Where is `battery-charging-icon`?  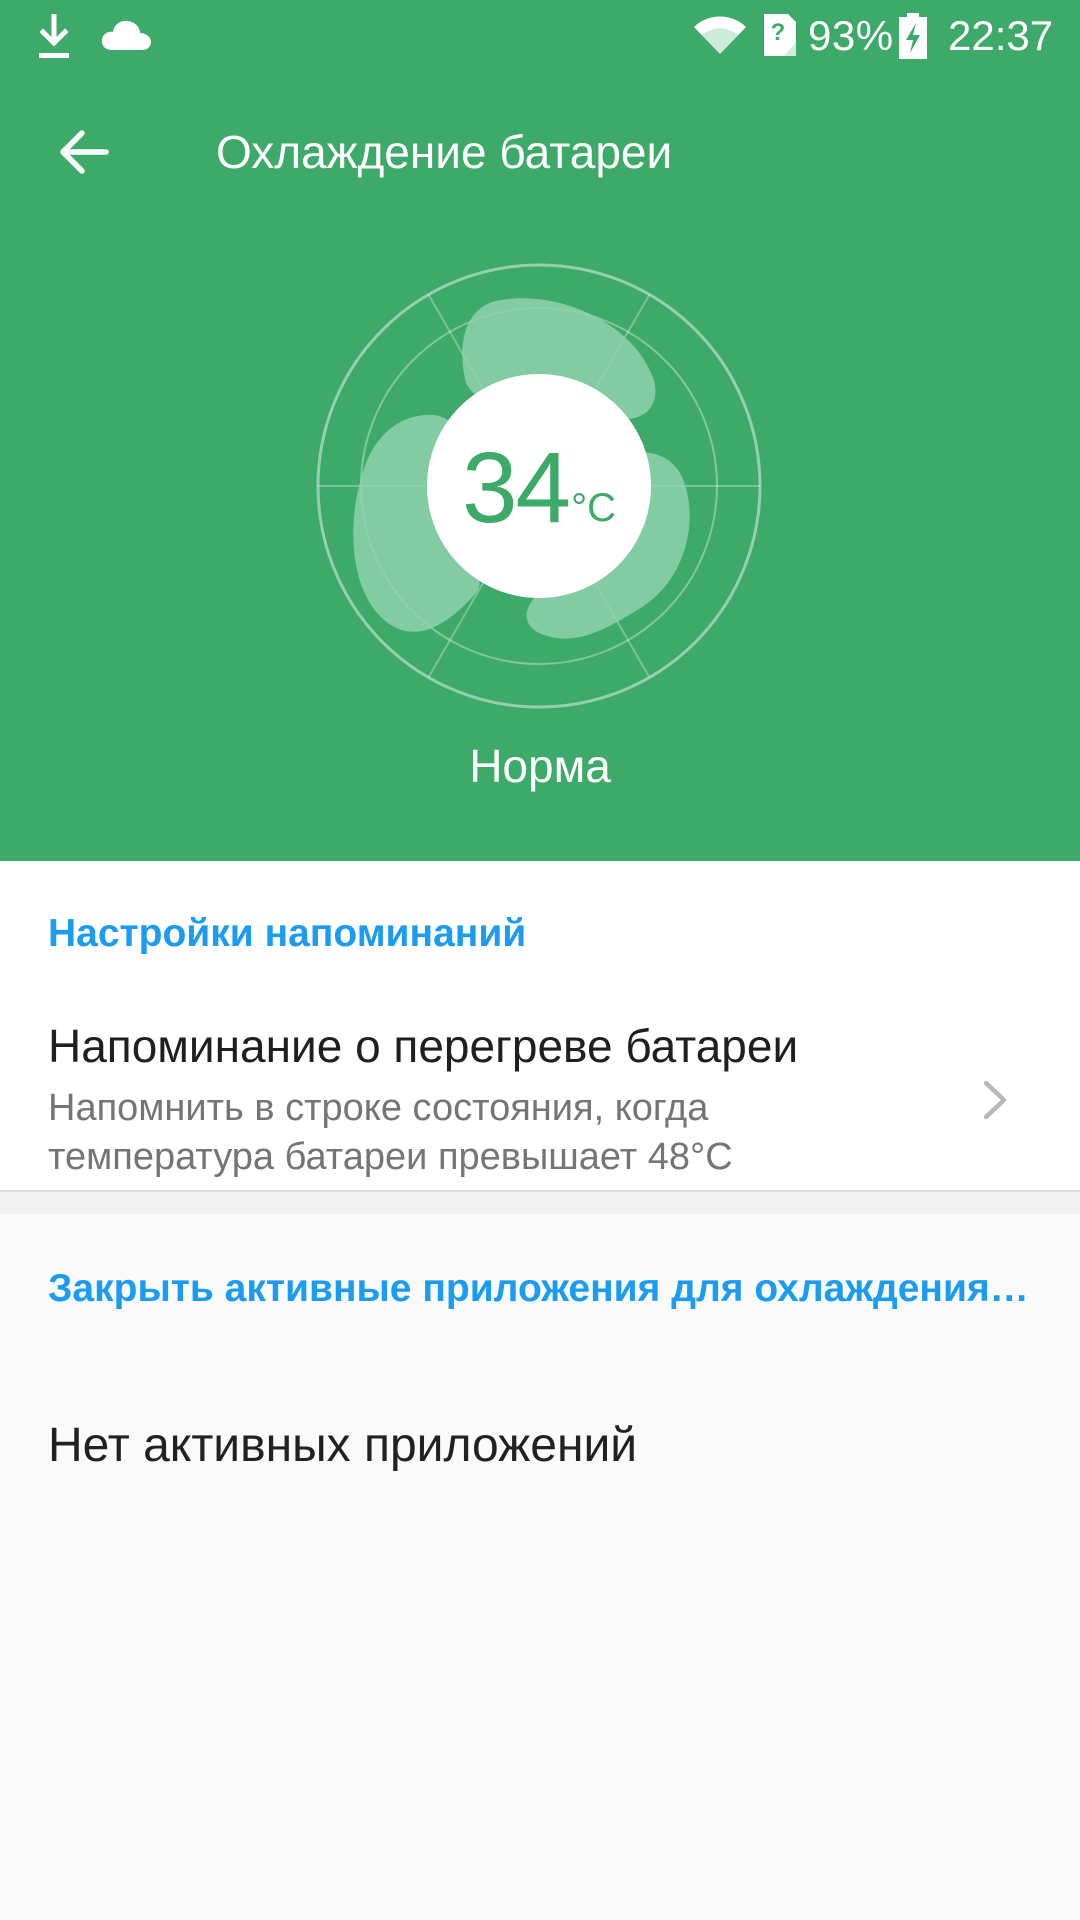 battery-charging-icon is located at coordinates (913, 36).